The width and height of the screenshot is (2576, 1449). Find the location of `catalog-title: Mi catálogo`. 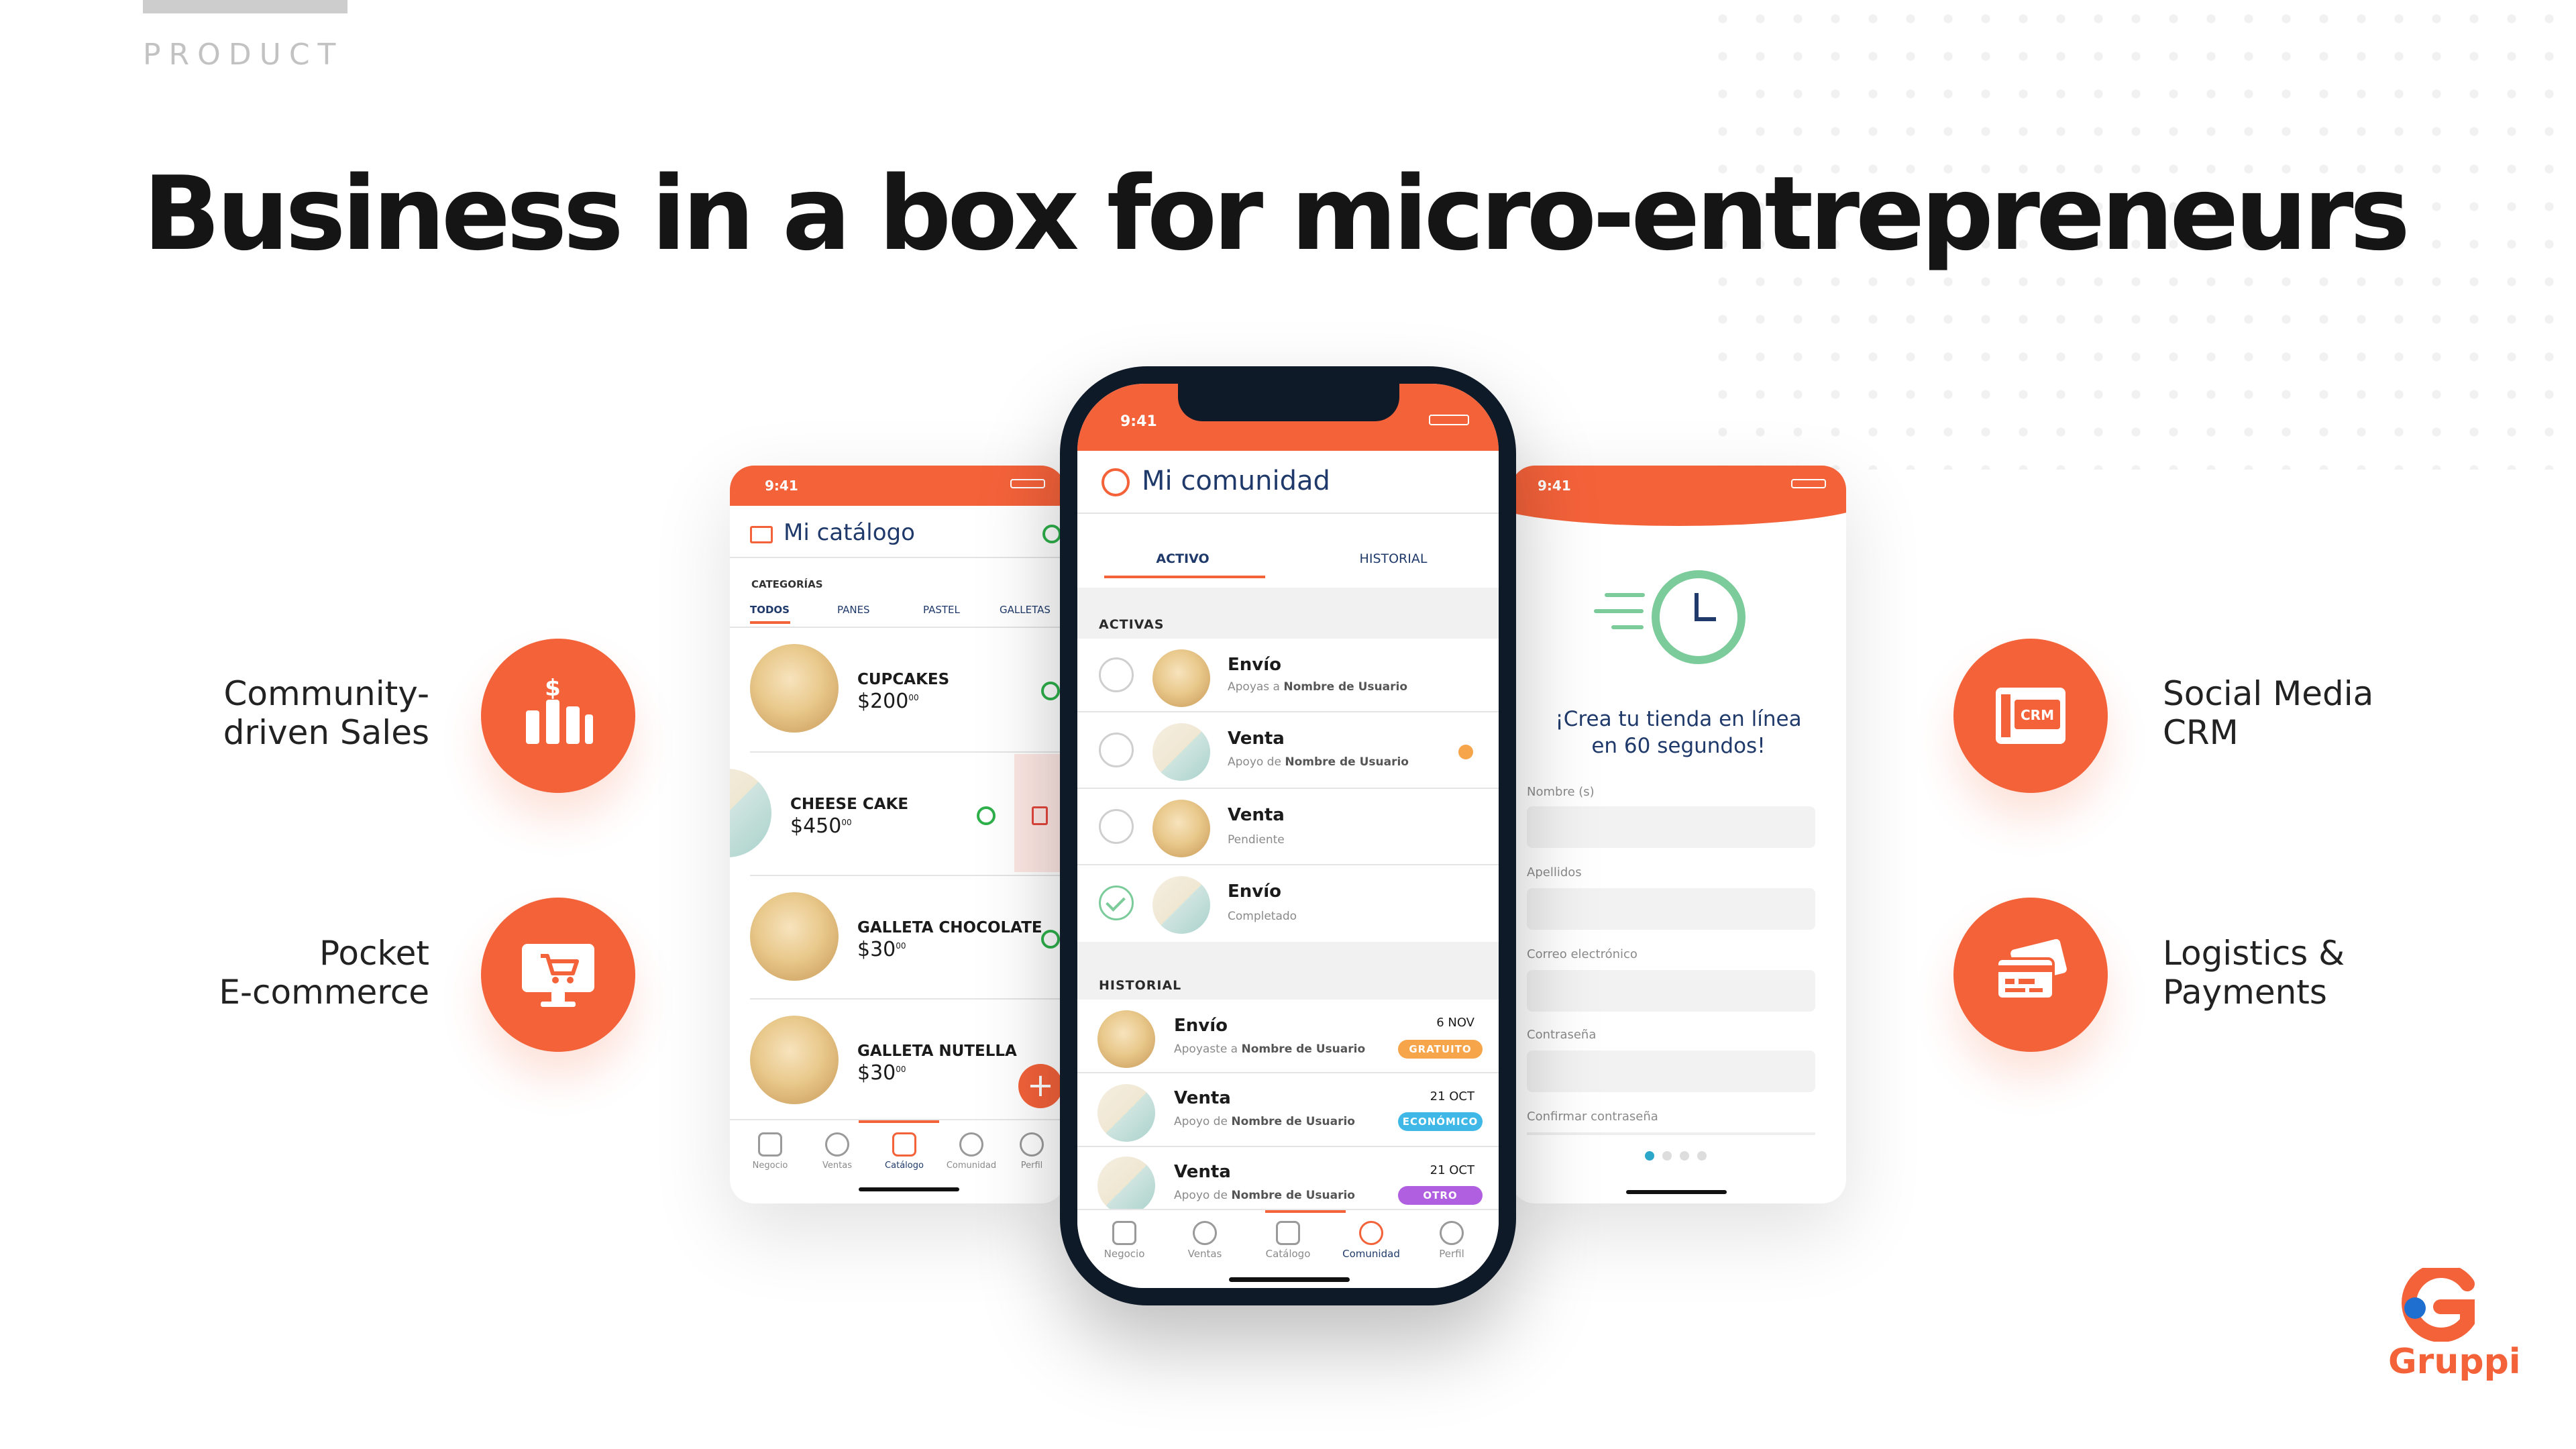

catalog-title: Mi catálogo is located at coordinates (849, 532).